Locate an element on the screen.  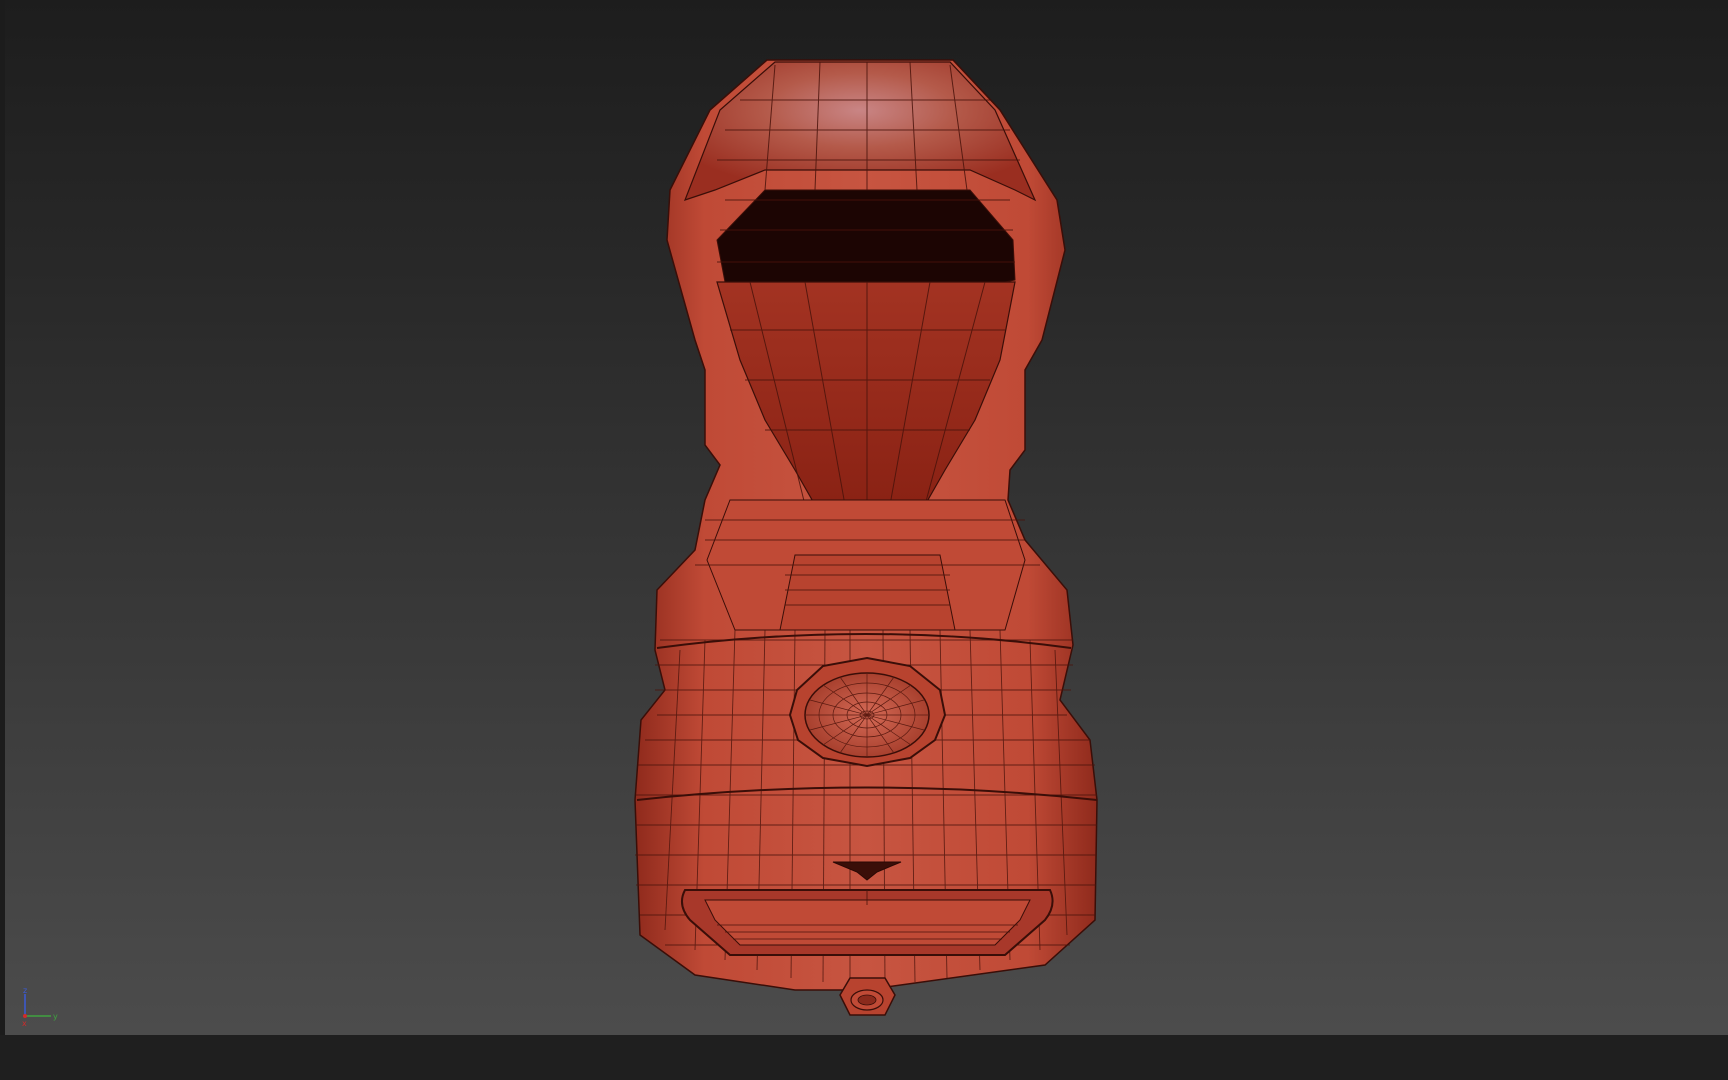
hood-fan-vent is located at coordinates (867, 712).